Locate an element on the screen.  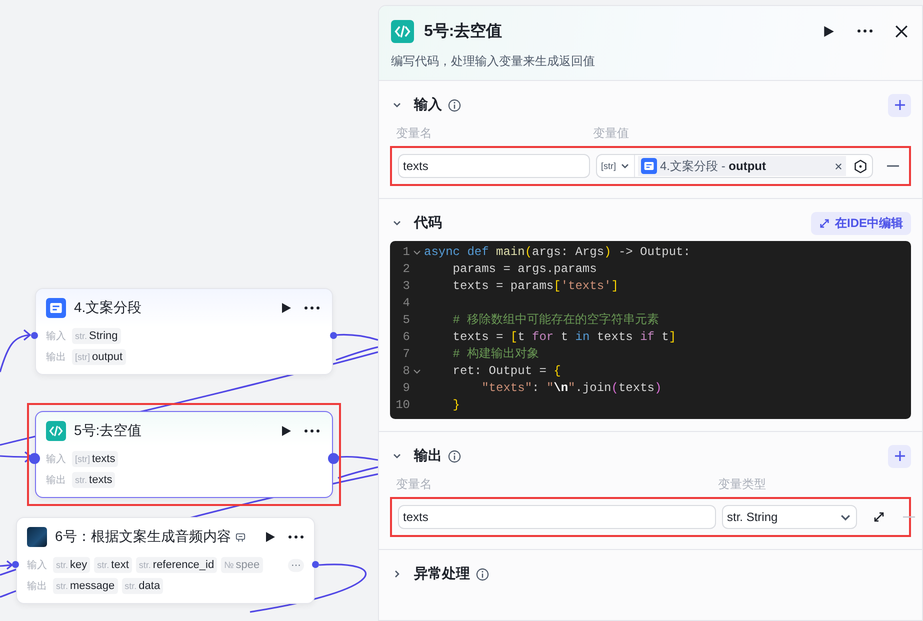
type-selector: [str] is located at coordinates (616, 166).